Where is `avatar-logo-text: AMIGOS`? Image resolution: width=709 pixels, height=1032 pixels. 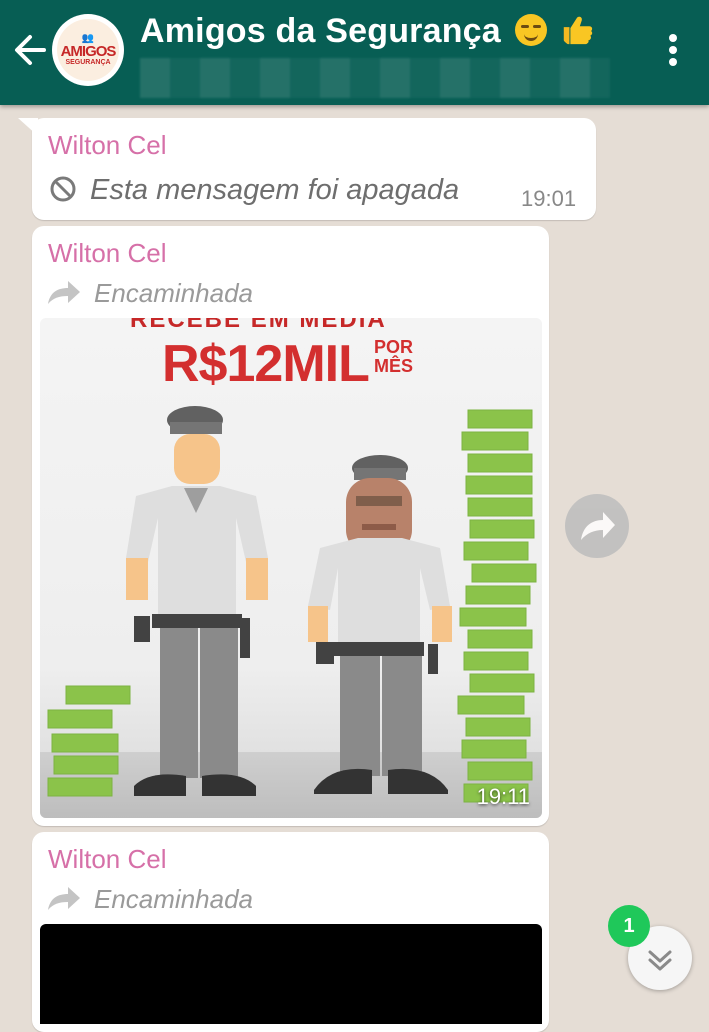
avatar-logo-text: AMIGOS is located at coordinates (88, 51).